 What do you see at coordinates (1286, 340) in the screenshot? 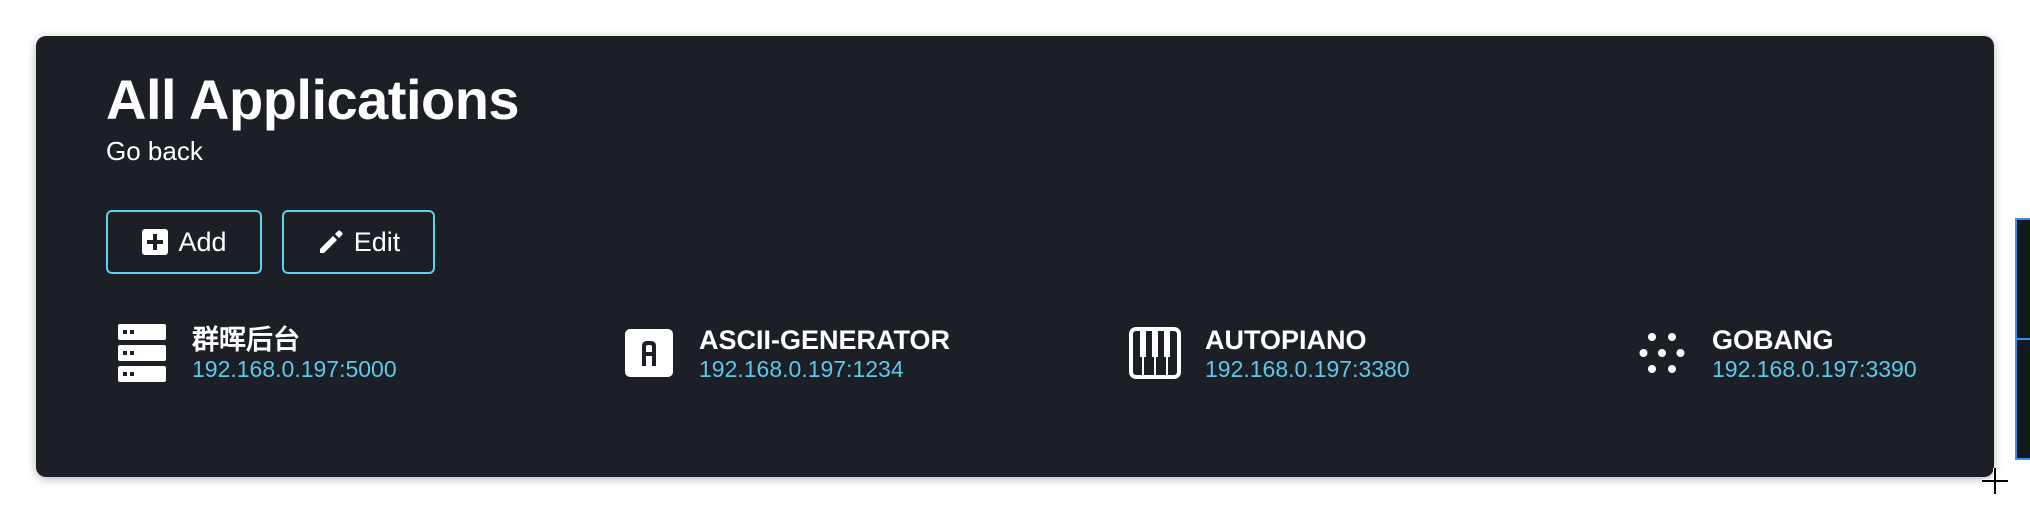
I see `app-name: AUTOPIANO` at bounding box center [1286, 340].